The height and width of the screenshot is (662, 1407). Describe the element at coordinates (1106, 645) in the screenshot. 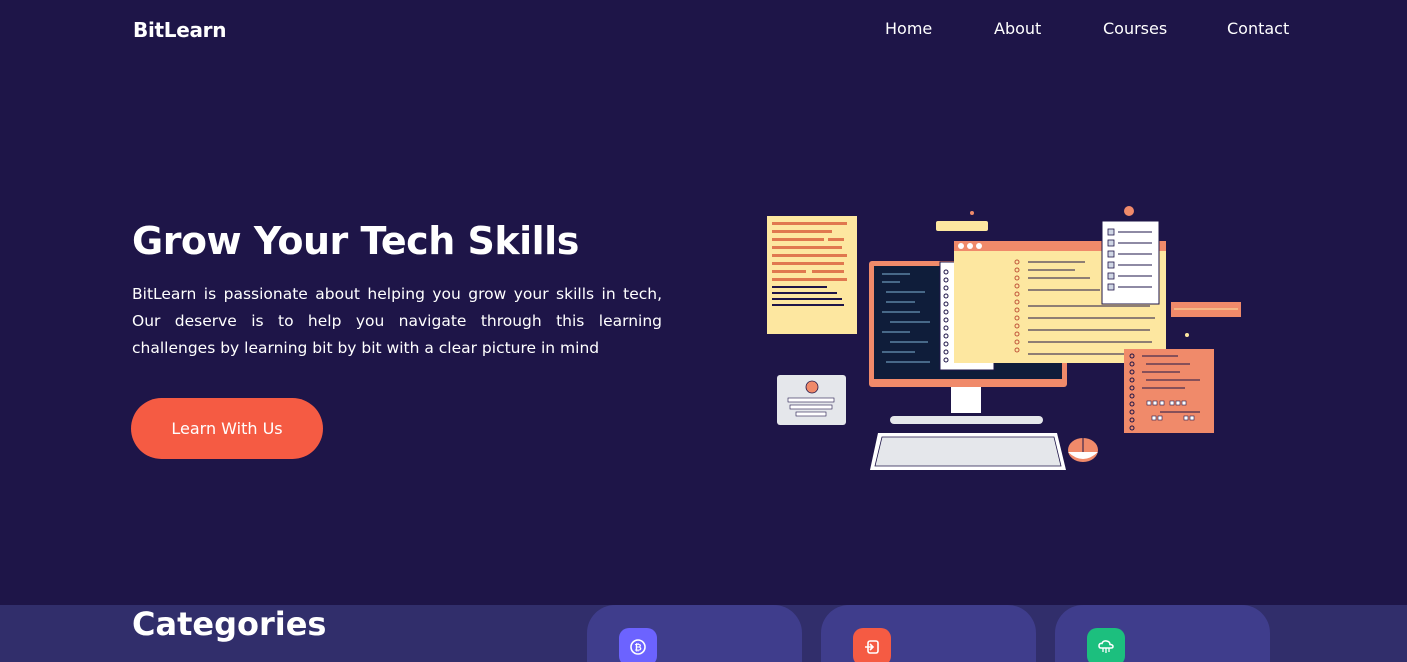

I see `cloud-network-icon` at that location.